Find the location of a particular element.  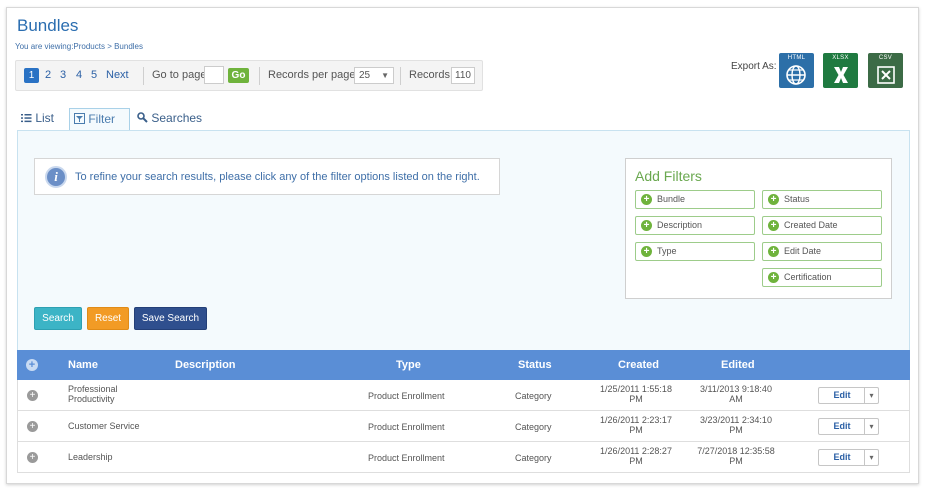

records-per-page-value: 25 is located at coordinates (365, 75).